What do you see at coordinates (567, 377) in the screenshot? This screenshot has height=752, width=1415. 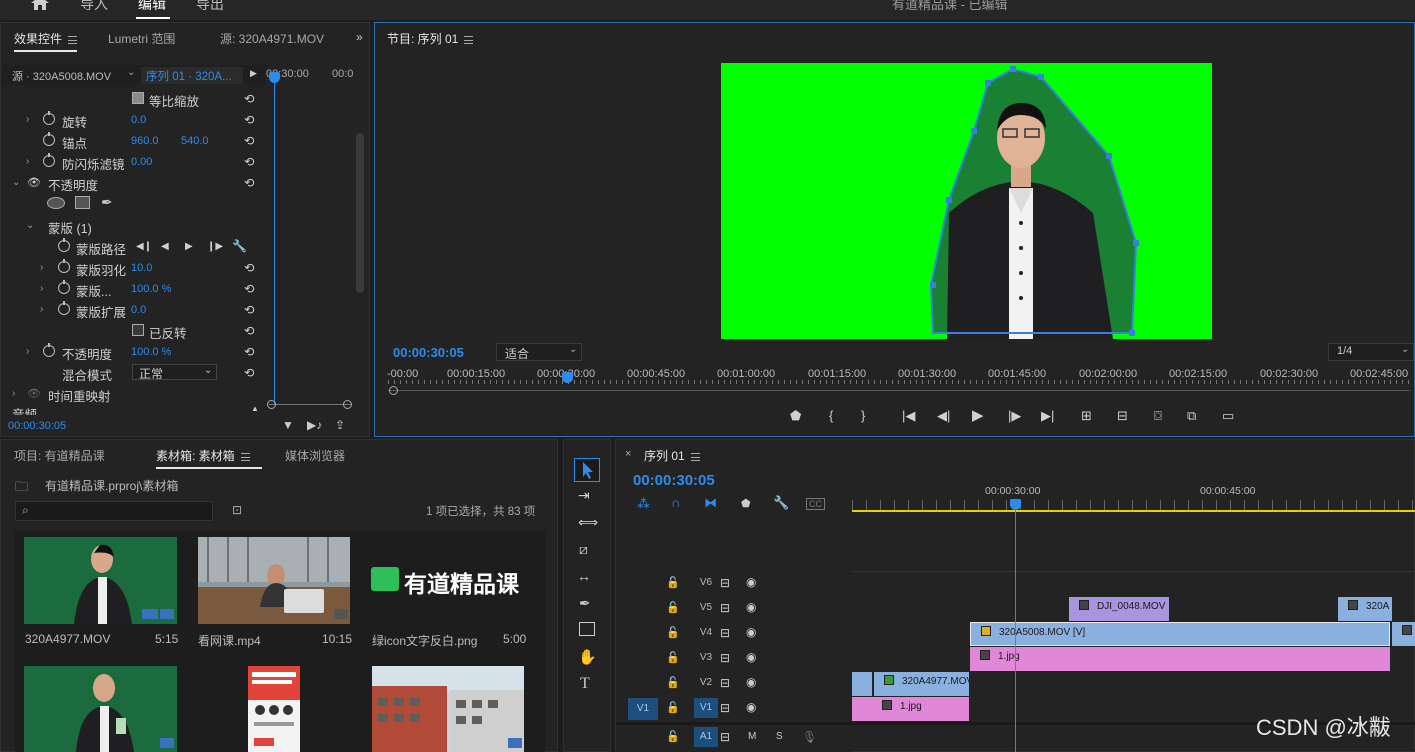 I see `program-playhead` at bounding box center [567, 377].